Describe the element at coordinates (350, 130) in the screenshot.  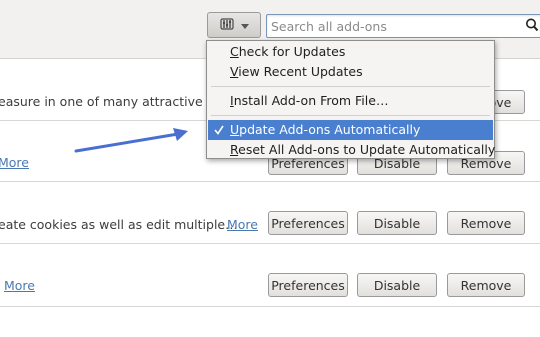
I see `menu-item-update-automatically: Update Add-ons Automatically` at that location.